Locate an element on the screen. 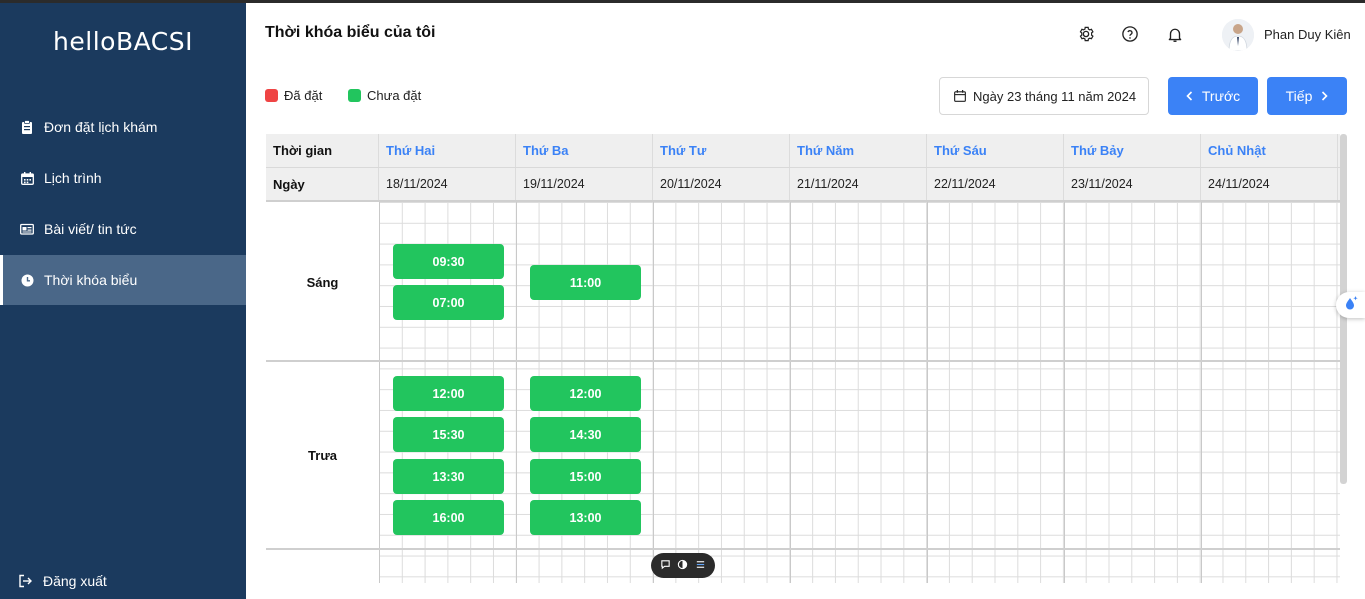 This screenshot has height=599, width=1365. page-title: Thời khóa biểu của tôi is located at coordinates (350, 32).